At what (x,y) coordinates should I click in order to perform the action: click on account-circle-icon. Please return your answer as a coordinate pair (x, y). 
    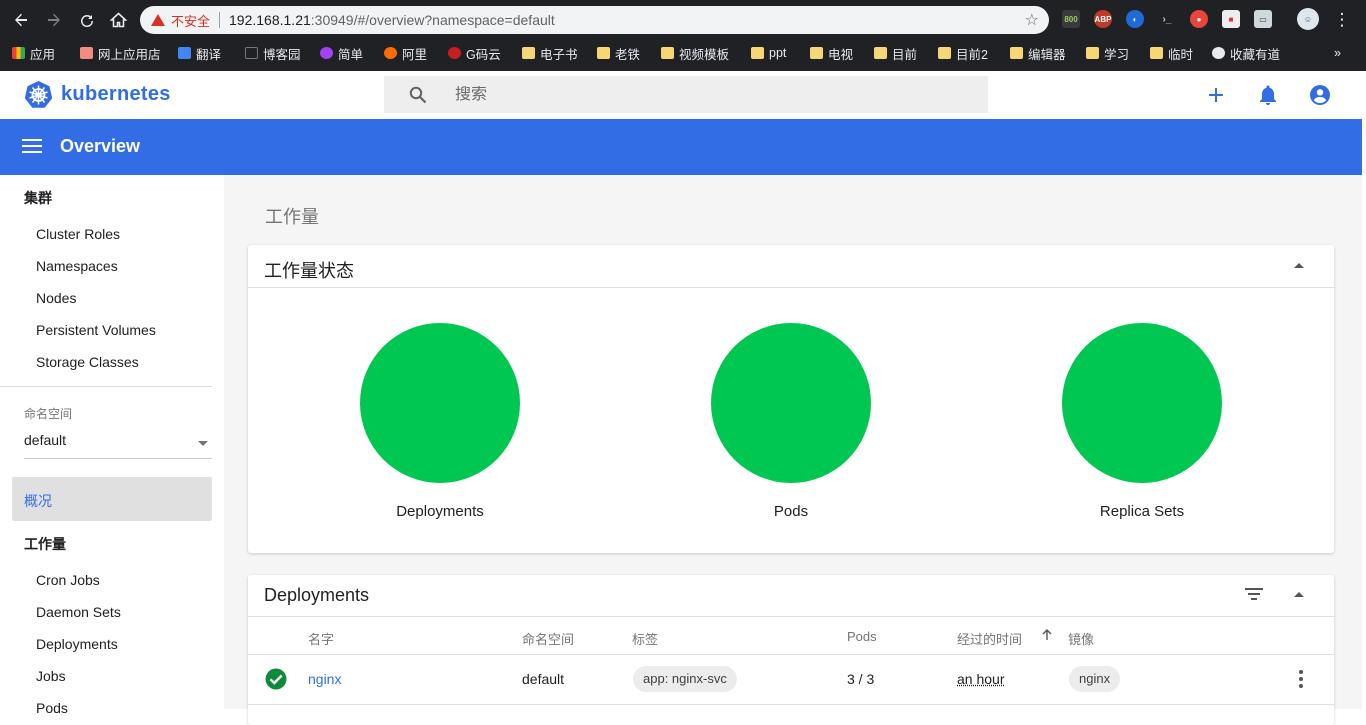
    Looking at the image, I should click on (1320, 95).